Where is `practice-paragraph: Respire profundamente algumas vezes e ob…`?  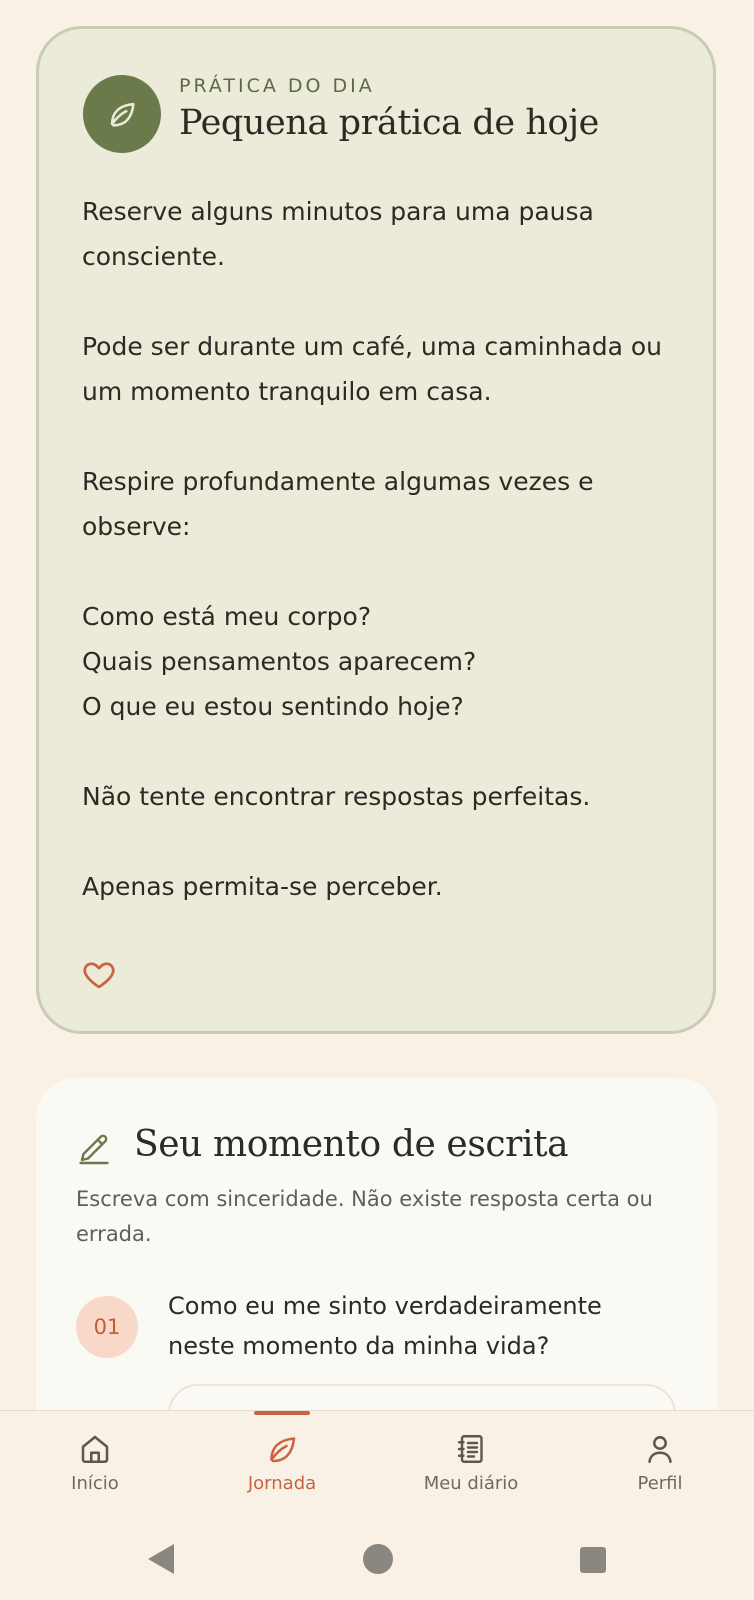 practice-paragraph: Respire profundamente algumas vezes e ob… is located at coordinates (338, 504).